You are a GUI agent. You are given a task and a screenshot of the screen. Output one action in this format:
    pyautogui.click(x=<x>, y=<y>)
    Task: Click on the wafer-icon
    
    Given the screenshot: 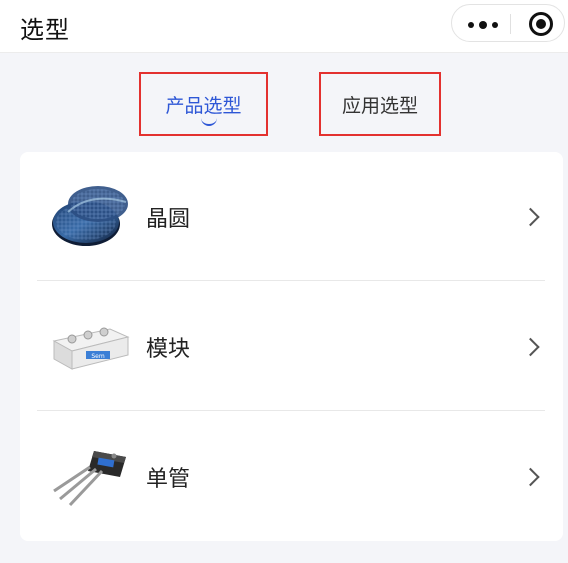 What is the action you would take?
    pyautogui.click(x=90, y=215)
    